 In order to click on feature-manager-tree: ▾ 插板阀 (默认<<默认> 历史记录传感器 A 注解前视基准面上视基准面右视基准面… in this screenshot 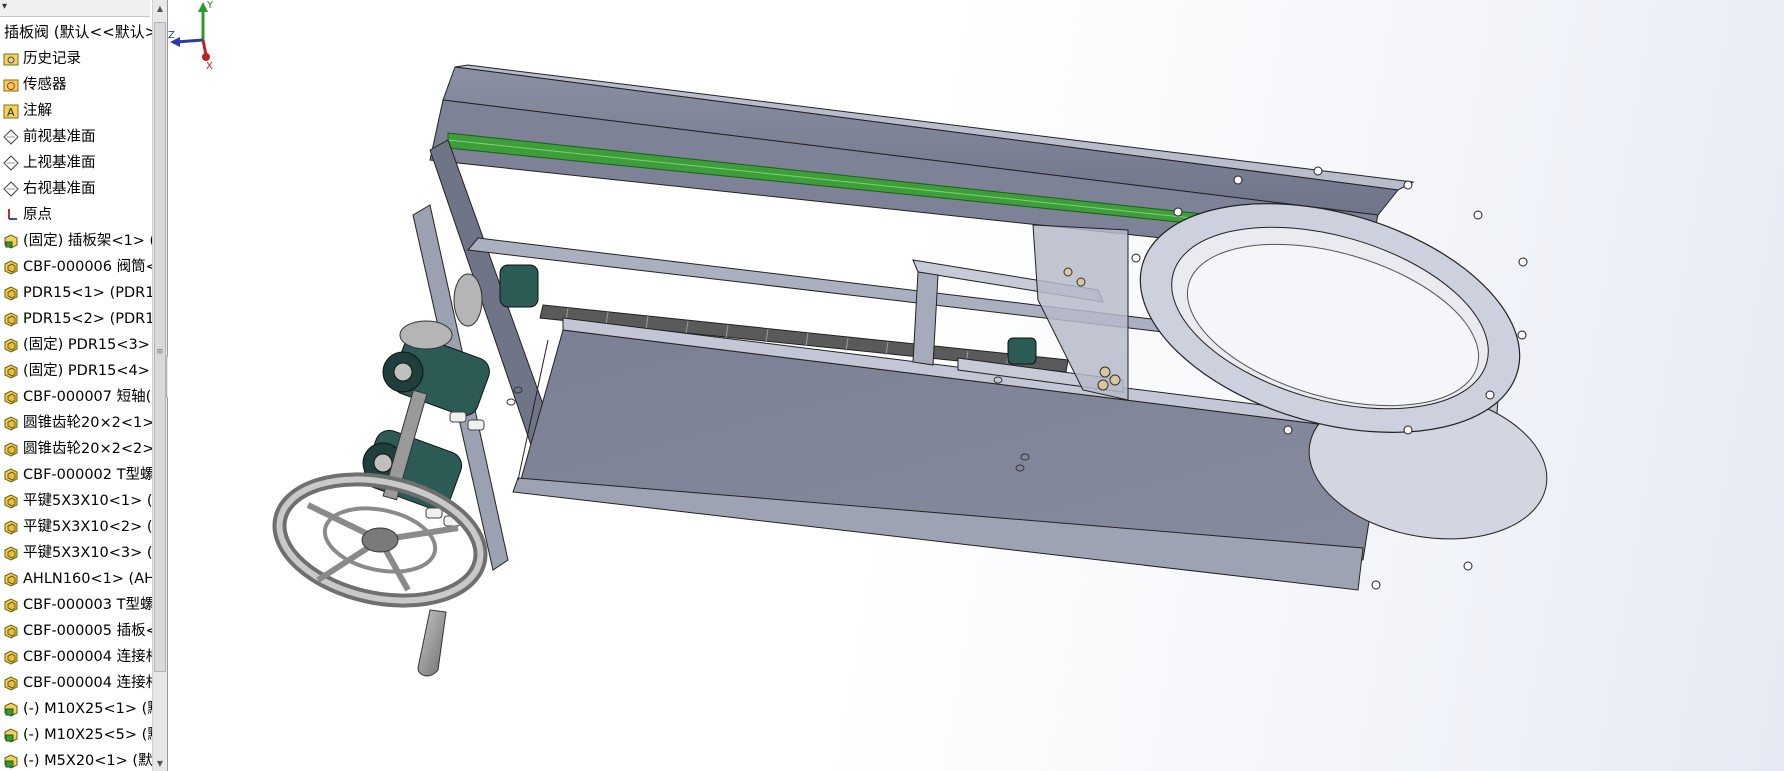, I will do `click(84, 385)`.